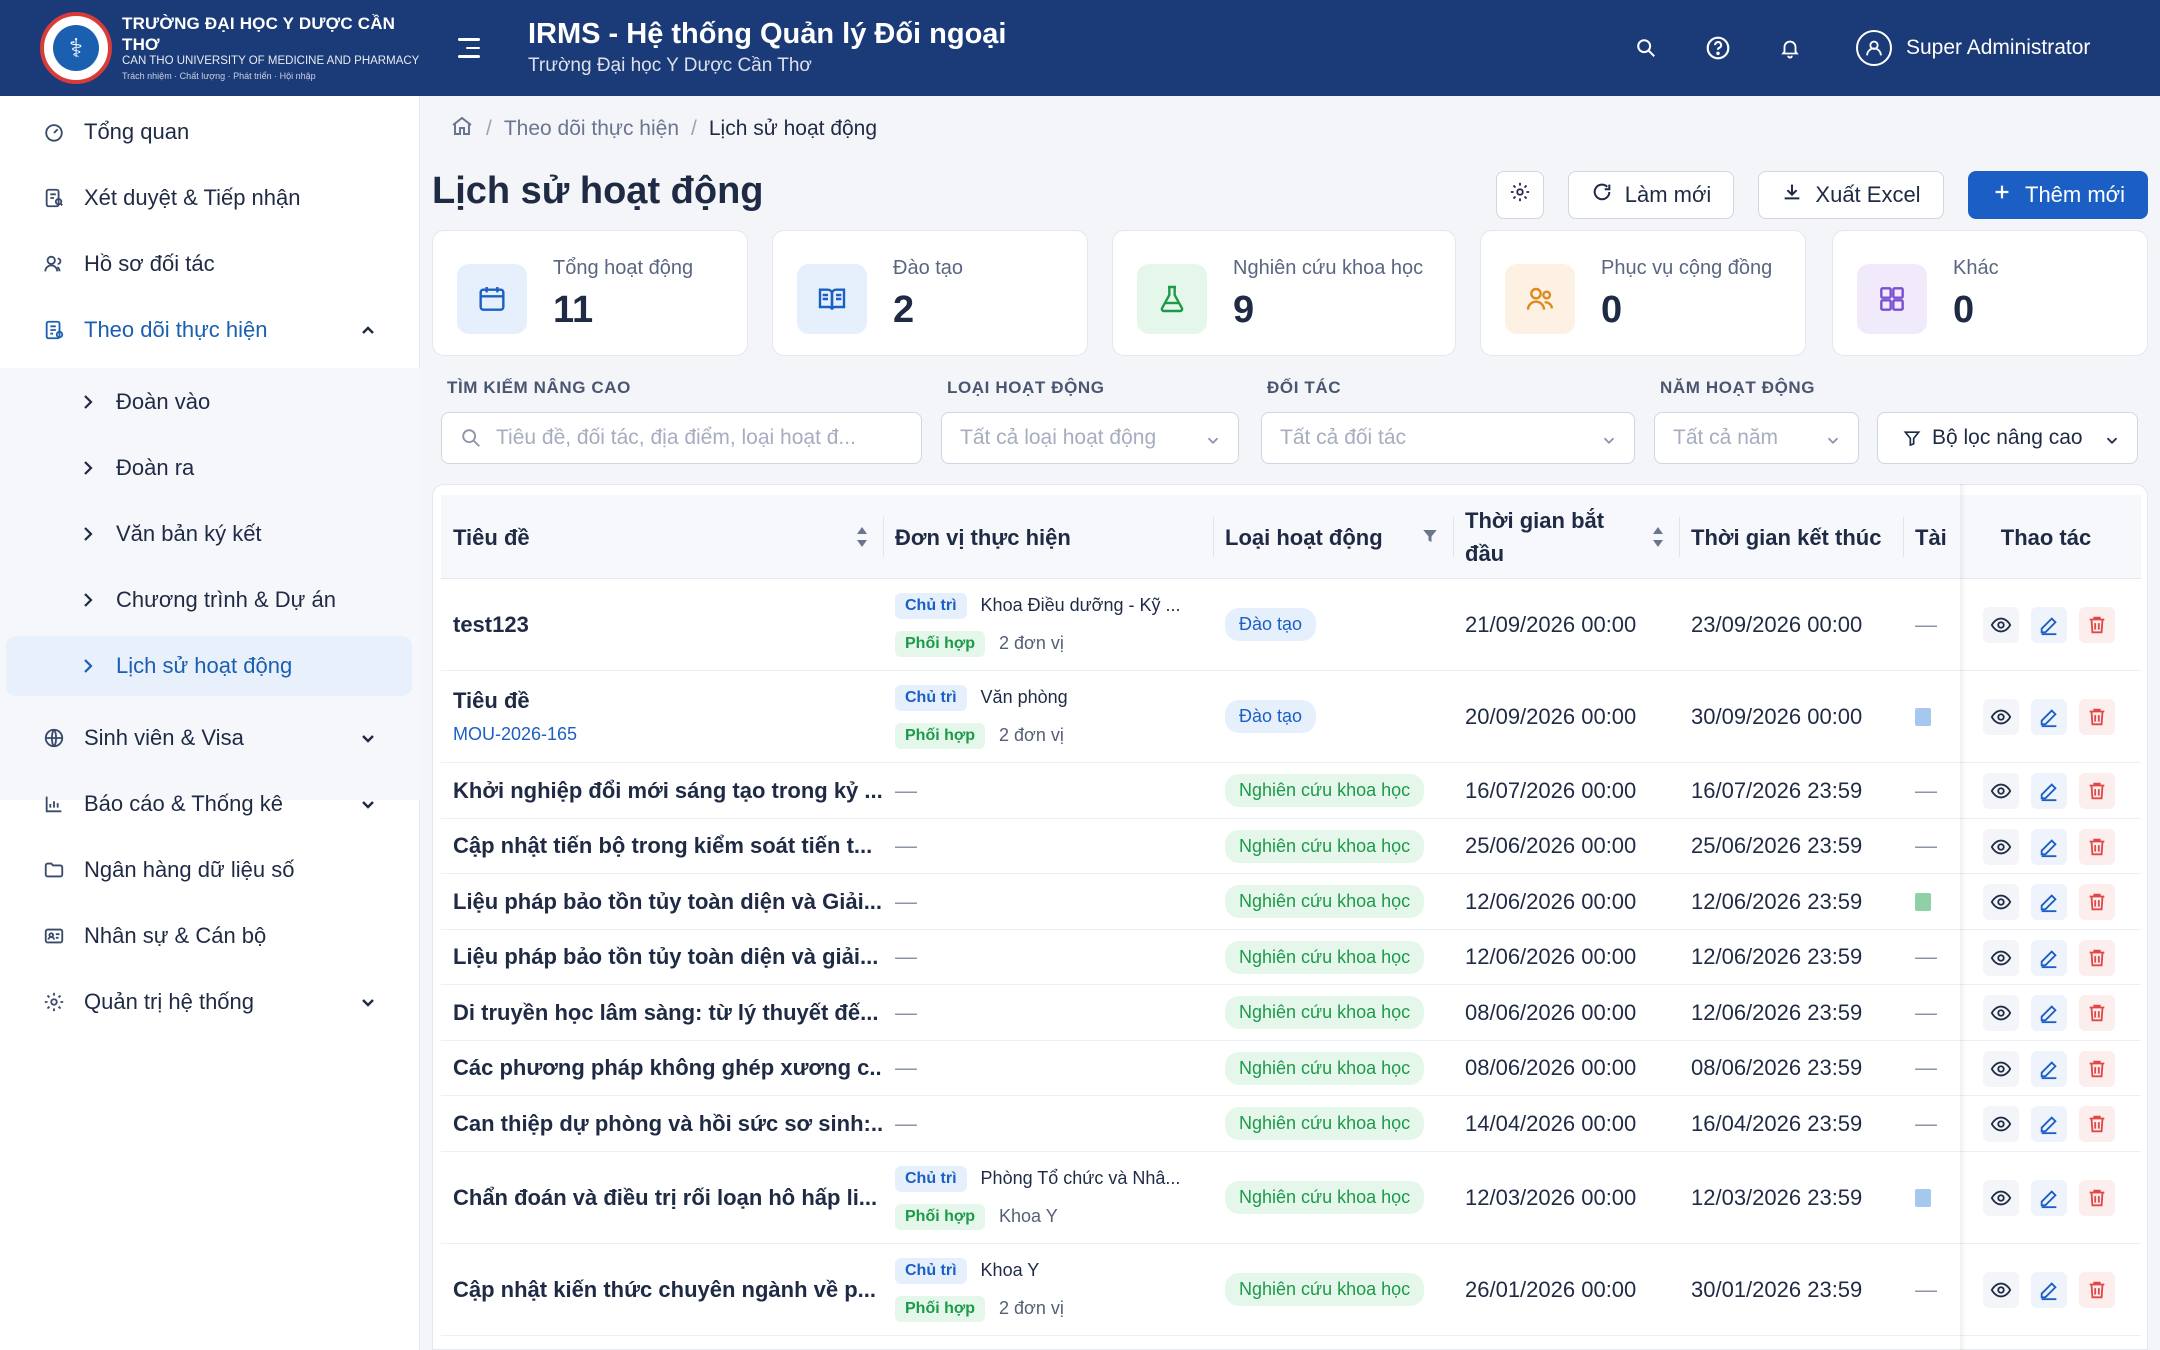 This screenshot has width=2160, height=1350. Describe the element at coordinates (1520, 195) in the screenshot. I see `settings-button` at that location.